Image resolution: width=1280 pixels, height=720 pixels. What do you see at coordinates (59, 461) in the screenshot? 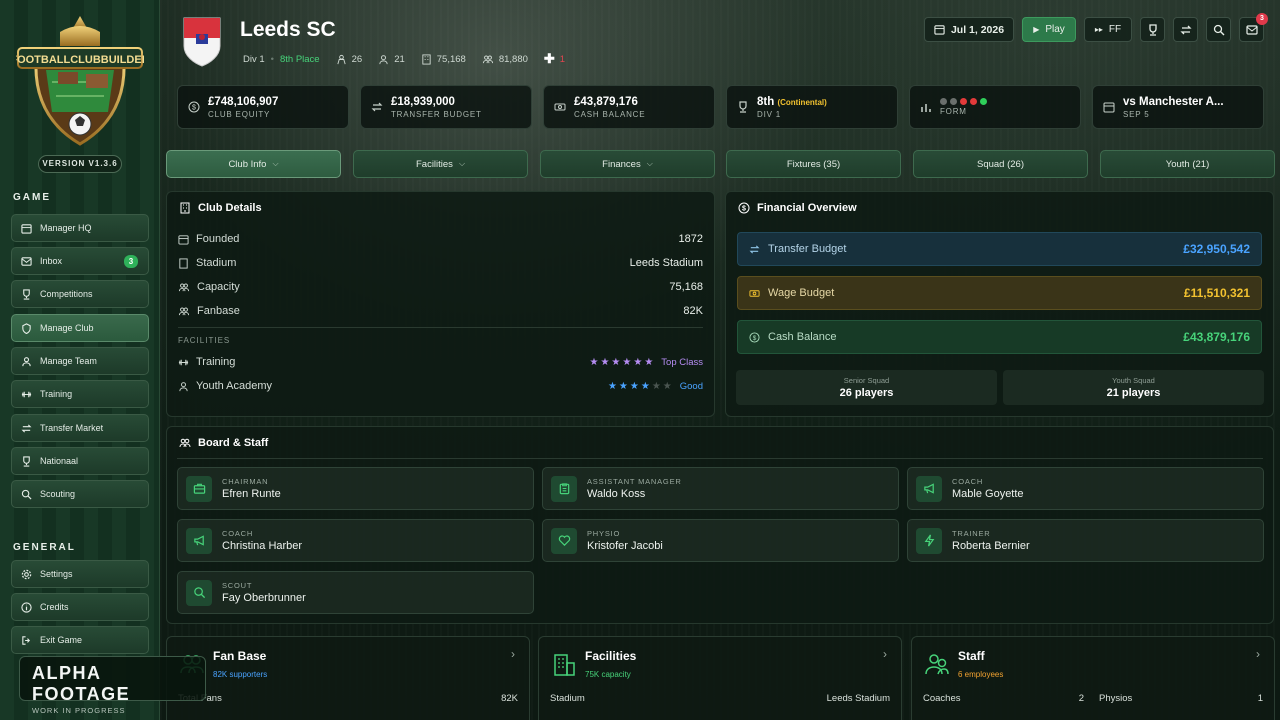
I see `nav-label: Nationaal` at bounding box center [59, 461].